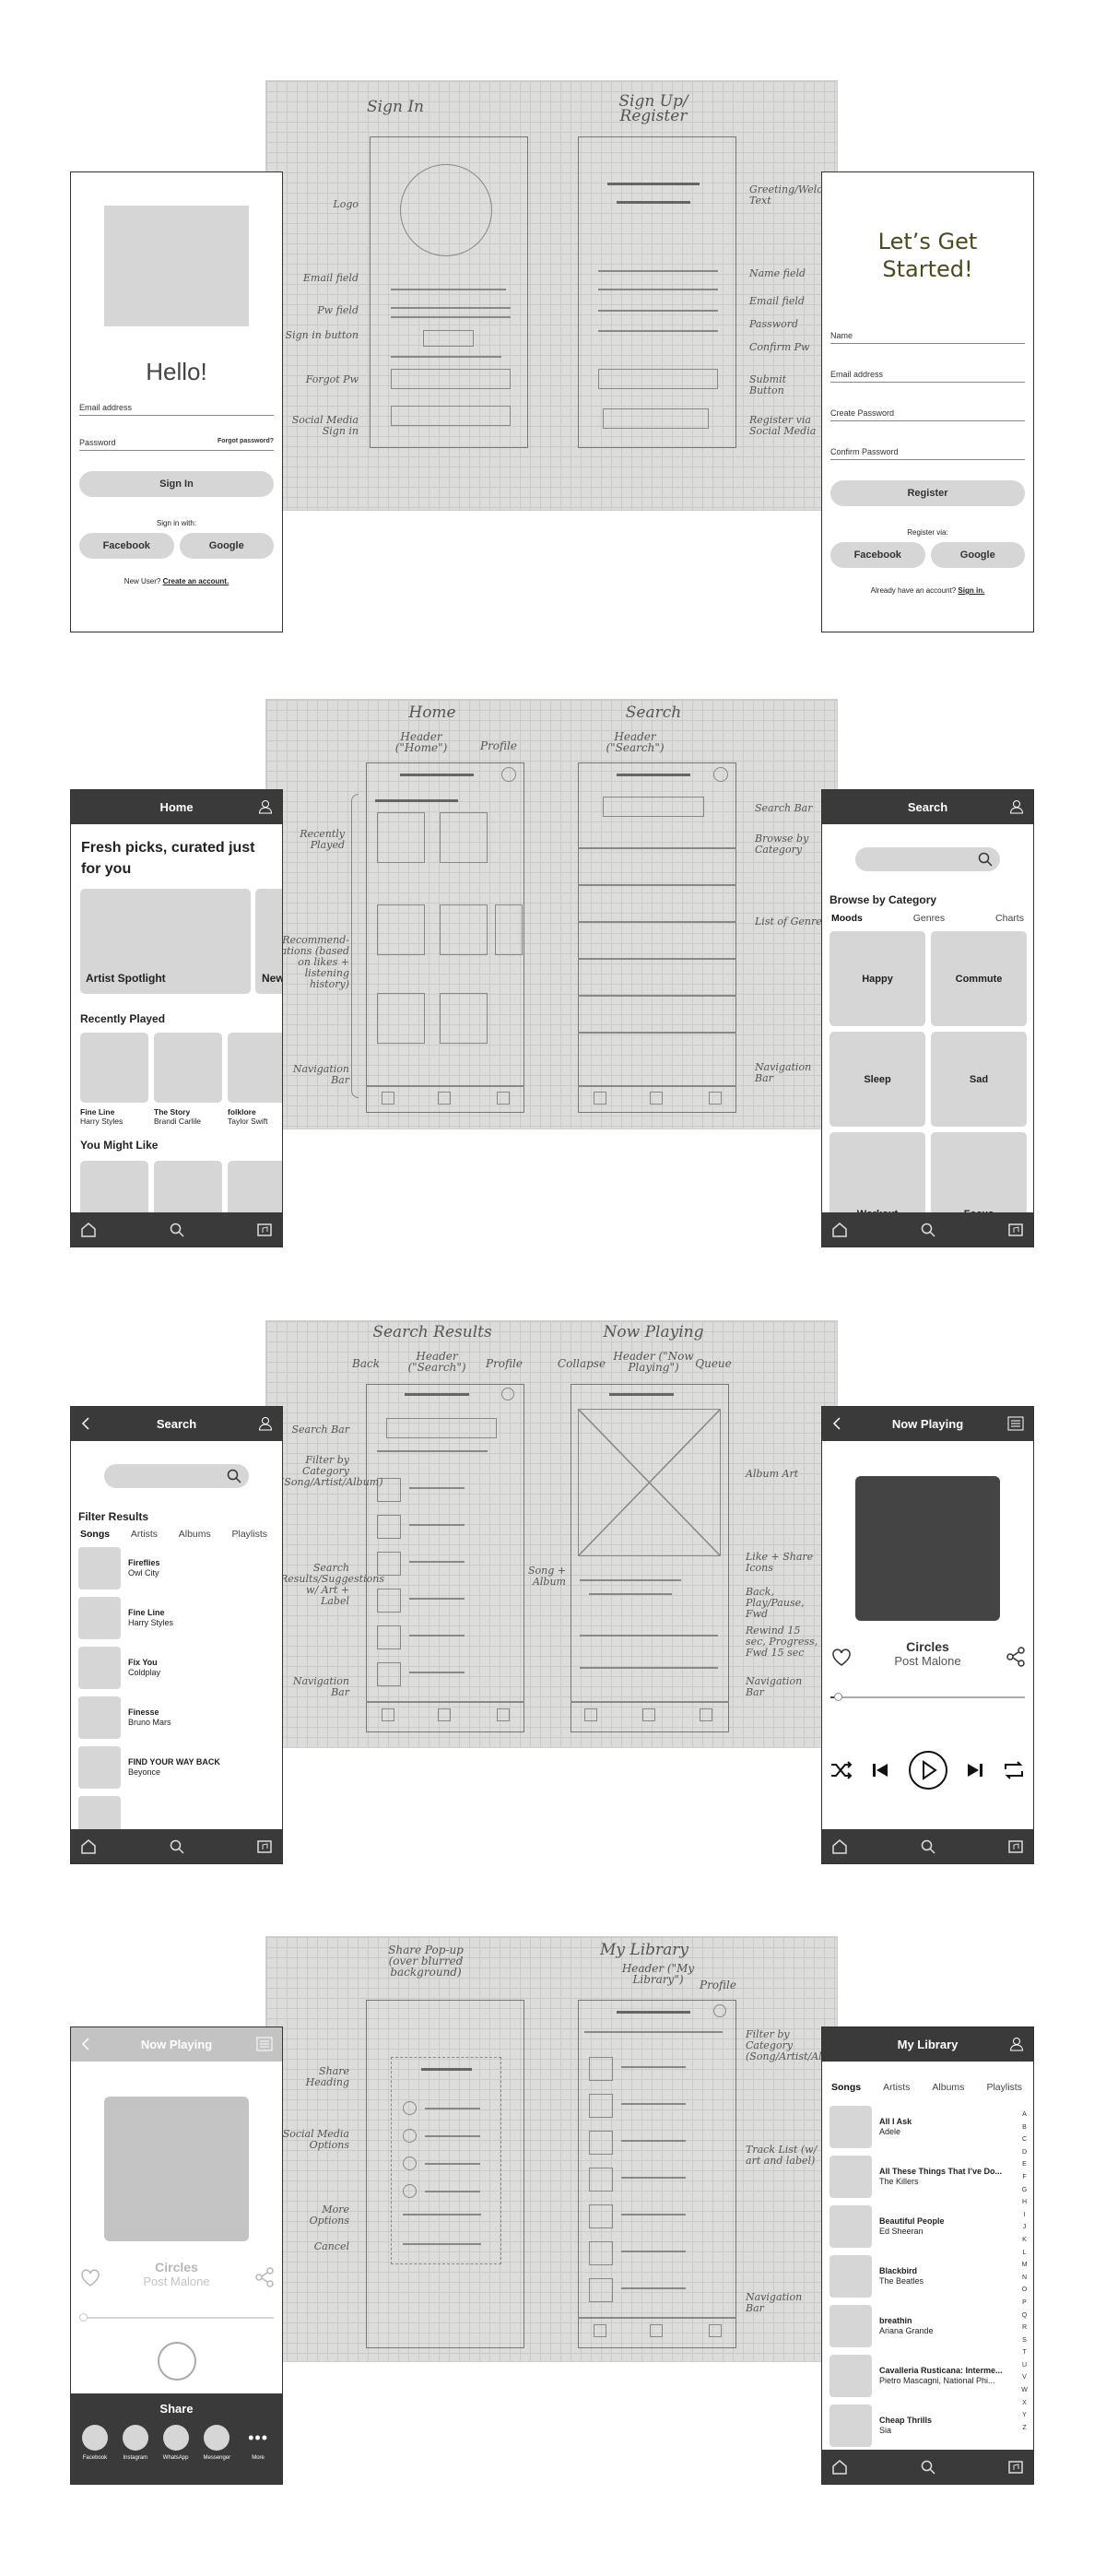  I want to click on progress-knob, so click(838, 1697).